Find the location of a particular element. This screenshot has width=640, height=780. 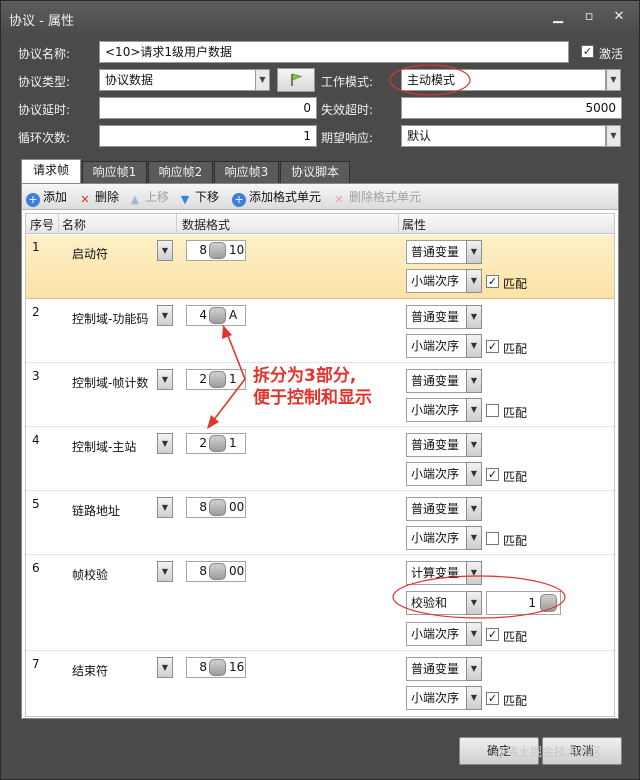

row-name: 启动符 is located at coordinates (90, 254).